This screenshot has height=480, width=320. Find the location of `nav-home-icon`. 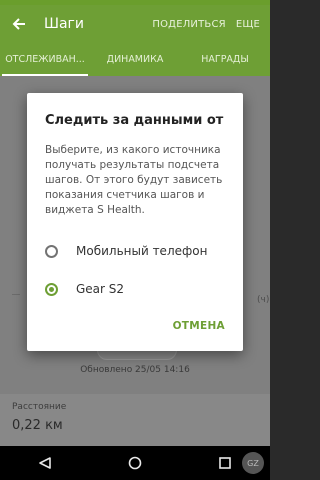

nav-home-icon is located at coordinates (135, 463).